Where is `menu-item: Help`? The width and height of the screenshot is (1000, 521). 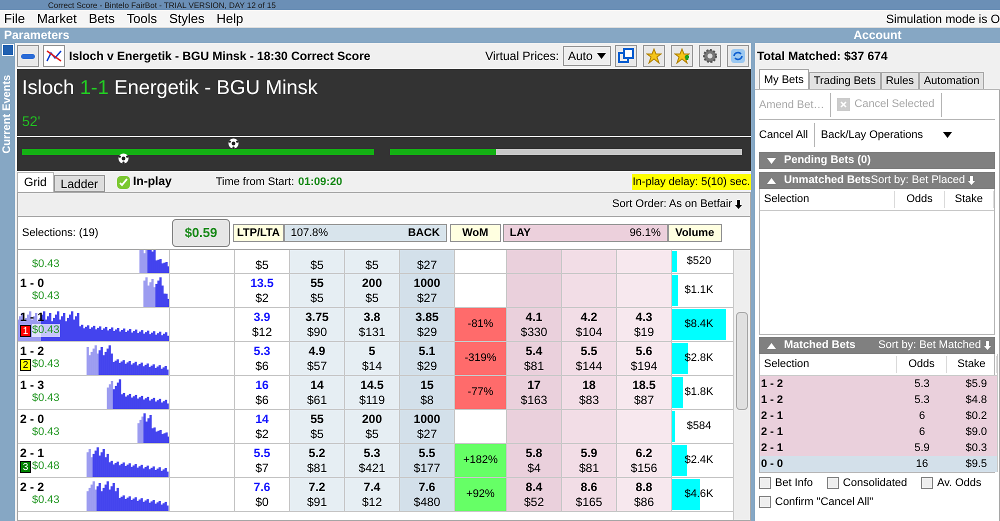 menu-item: Help is located at coordinates (230, 18).